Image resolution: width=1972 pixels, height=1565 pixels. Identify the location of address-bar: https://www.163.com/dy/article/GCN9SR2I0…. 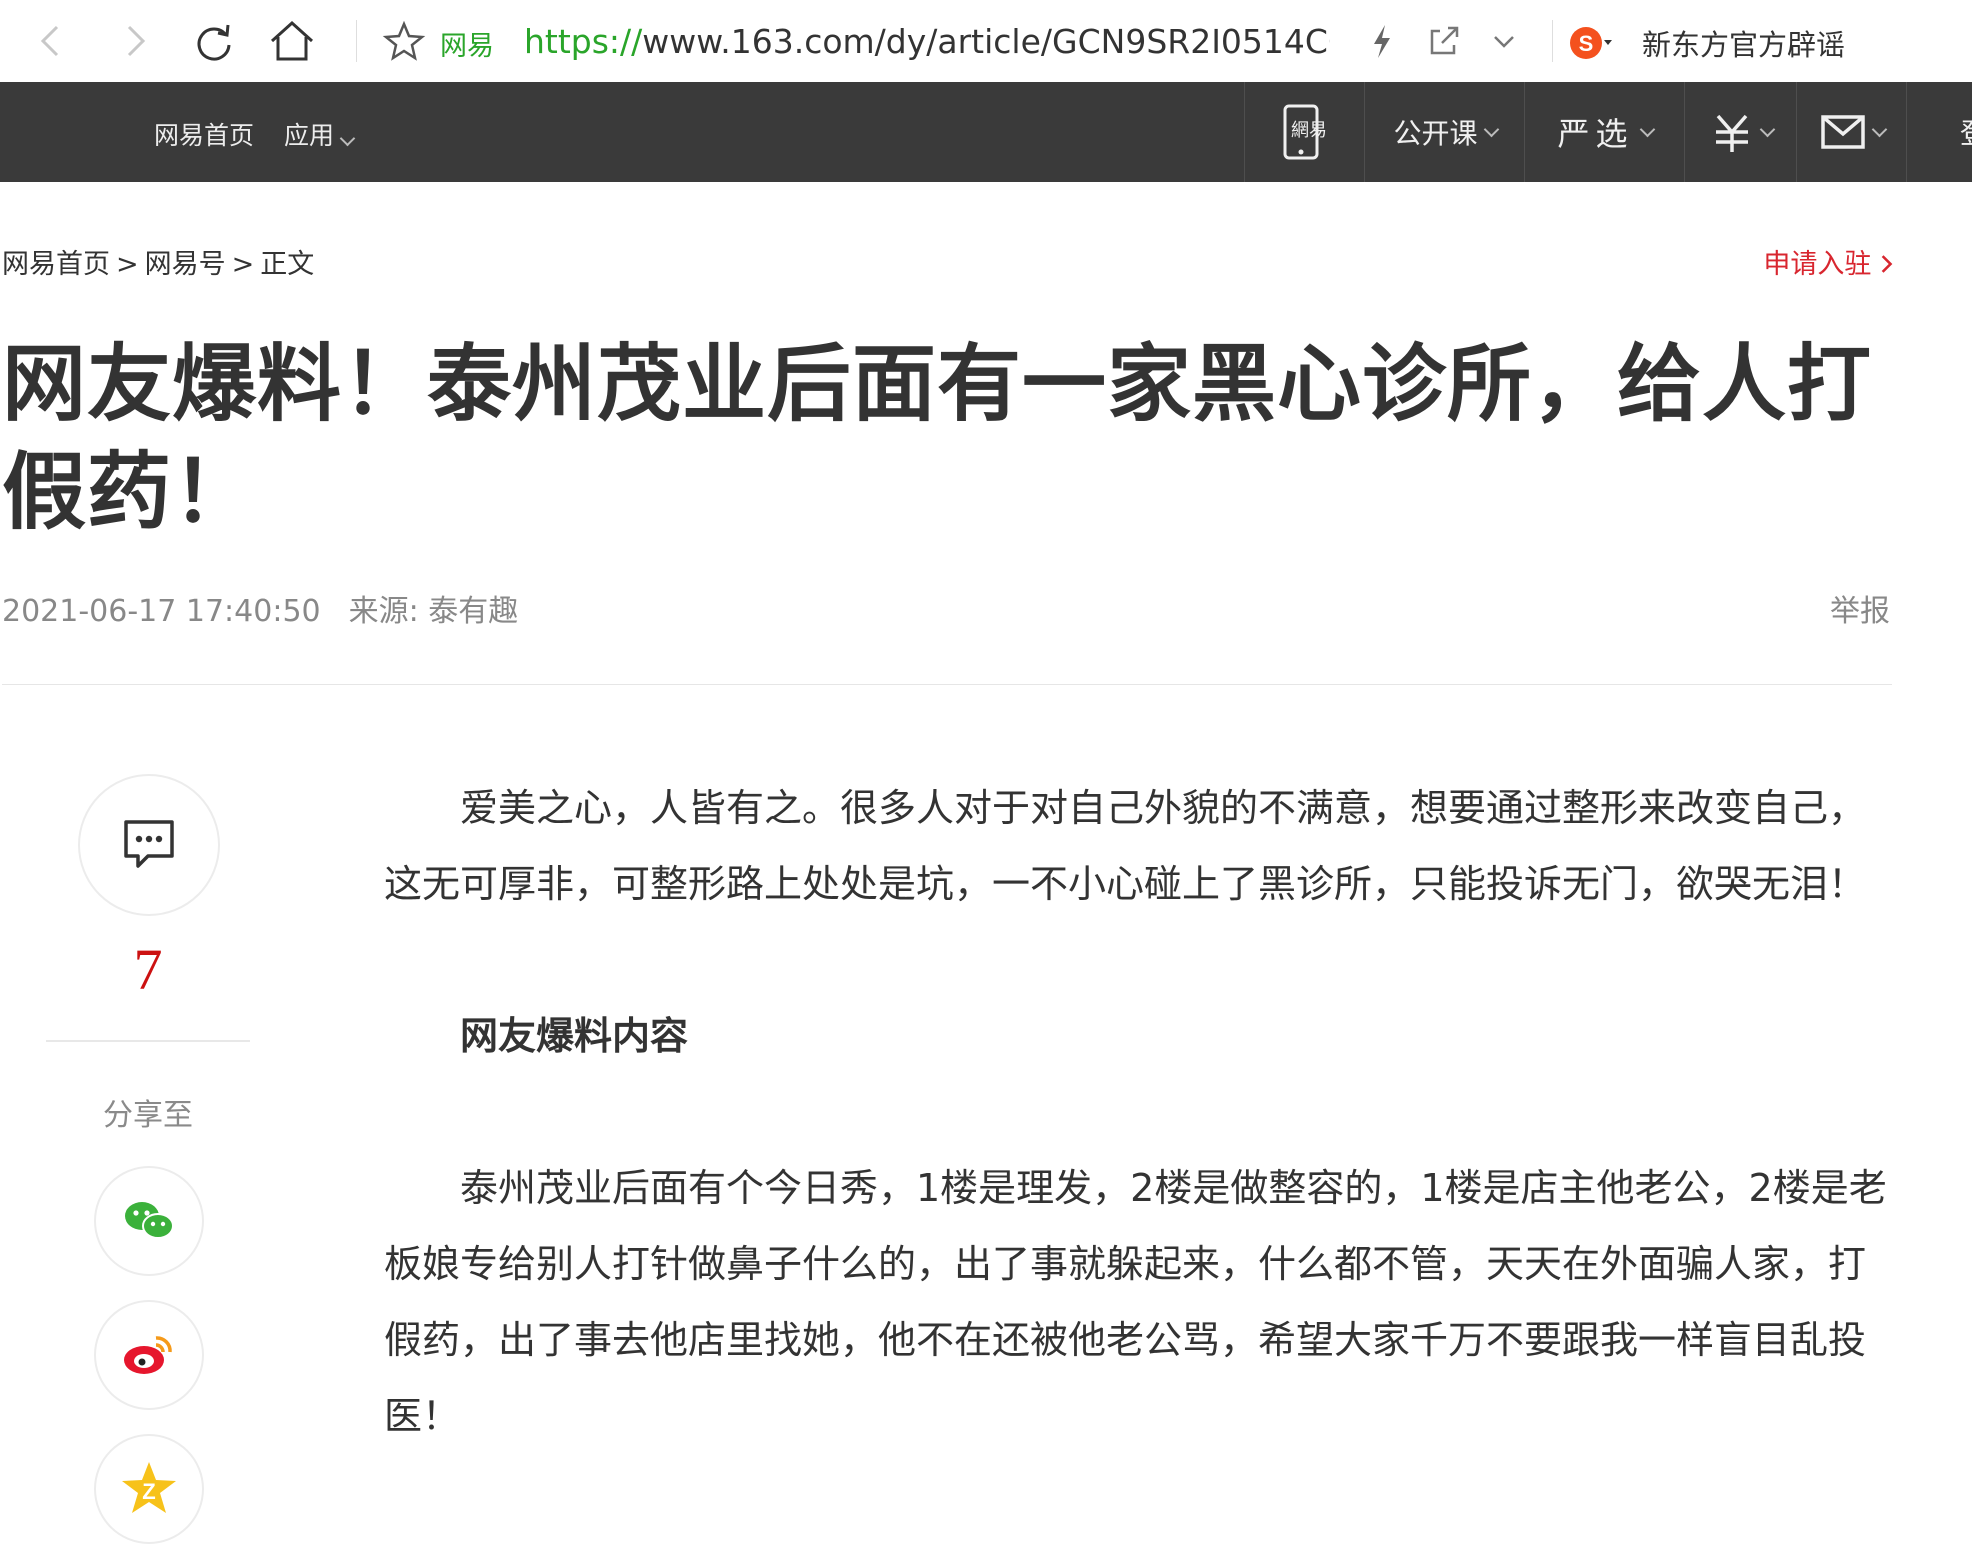
(927, 42).